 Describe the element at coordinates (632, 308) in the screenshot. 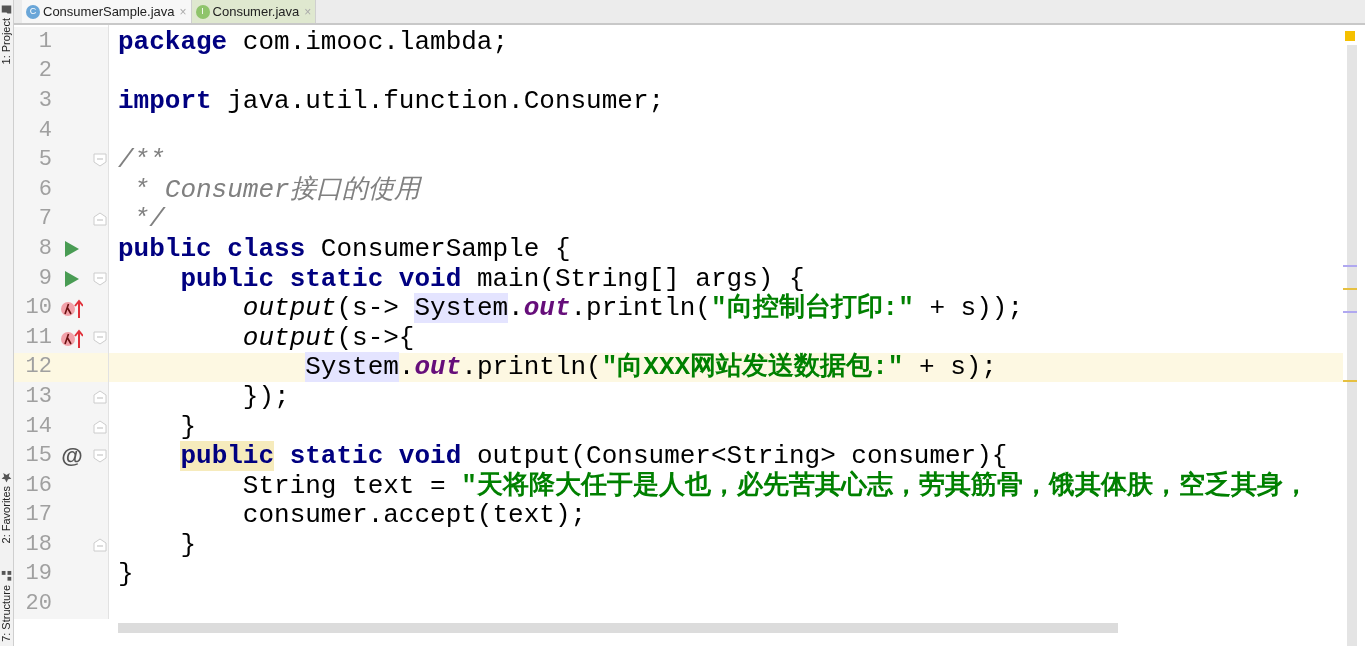

I see `code-line: output(s-> System.out.println("向控制台打印:" + s));` at that location.